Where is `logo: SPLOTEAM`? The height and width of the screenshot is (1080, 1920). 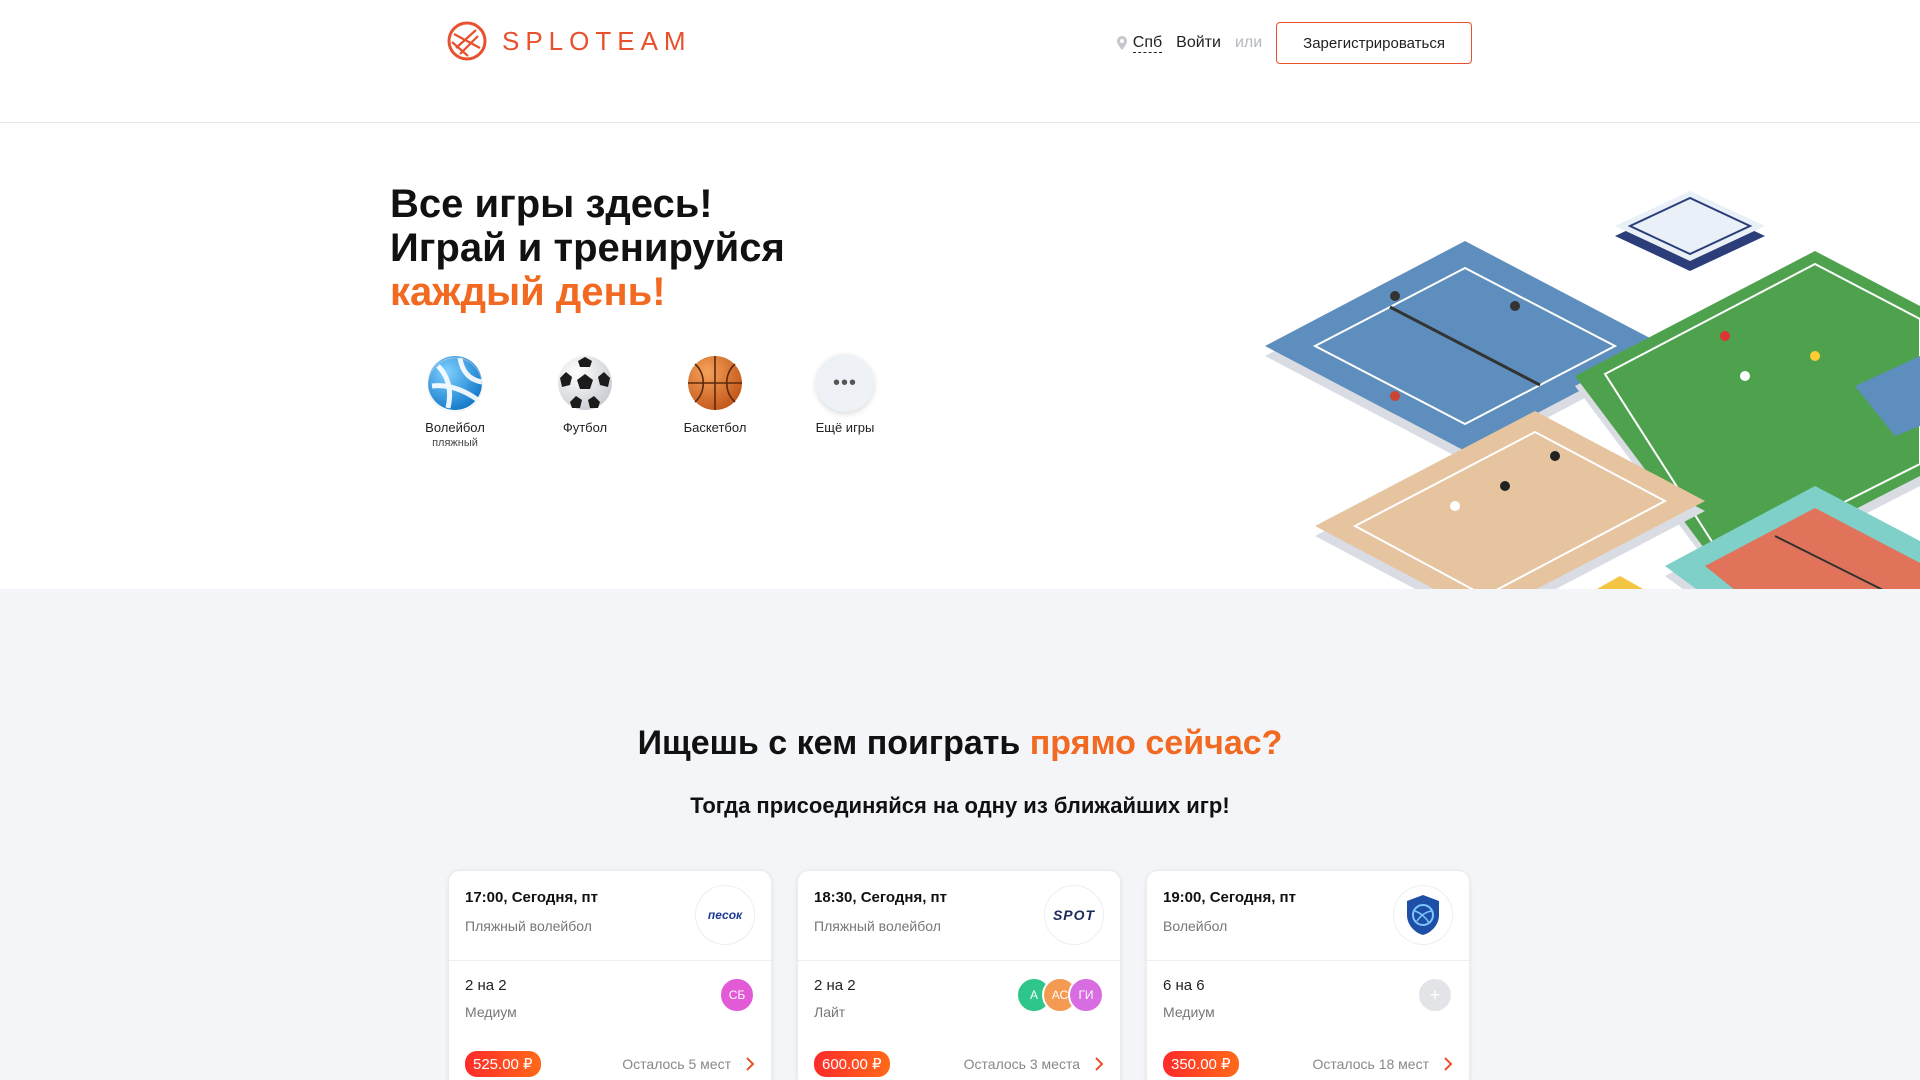 logo: SPLOTEAM is located at coordinates (569, 41).